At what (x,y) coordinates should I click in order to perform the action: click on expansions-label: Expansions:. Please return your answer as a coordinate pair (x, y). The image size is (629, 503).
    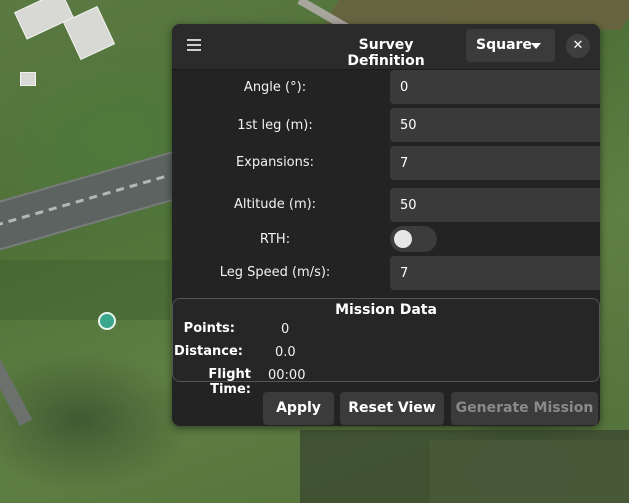
    Looking at the image, I should click on (275, 162).